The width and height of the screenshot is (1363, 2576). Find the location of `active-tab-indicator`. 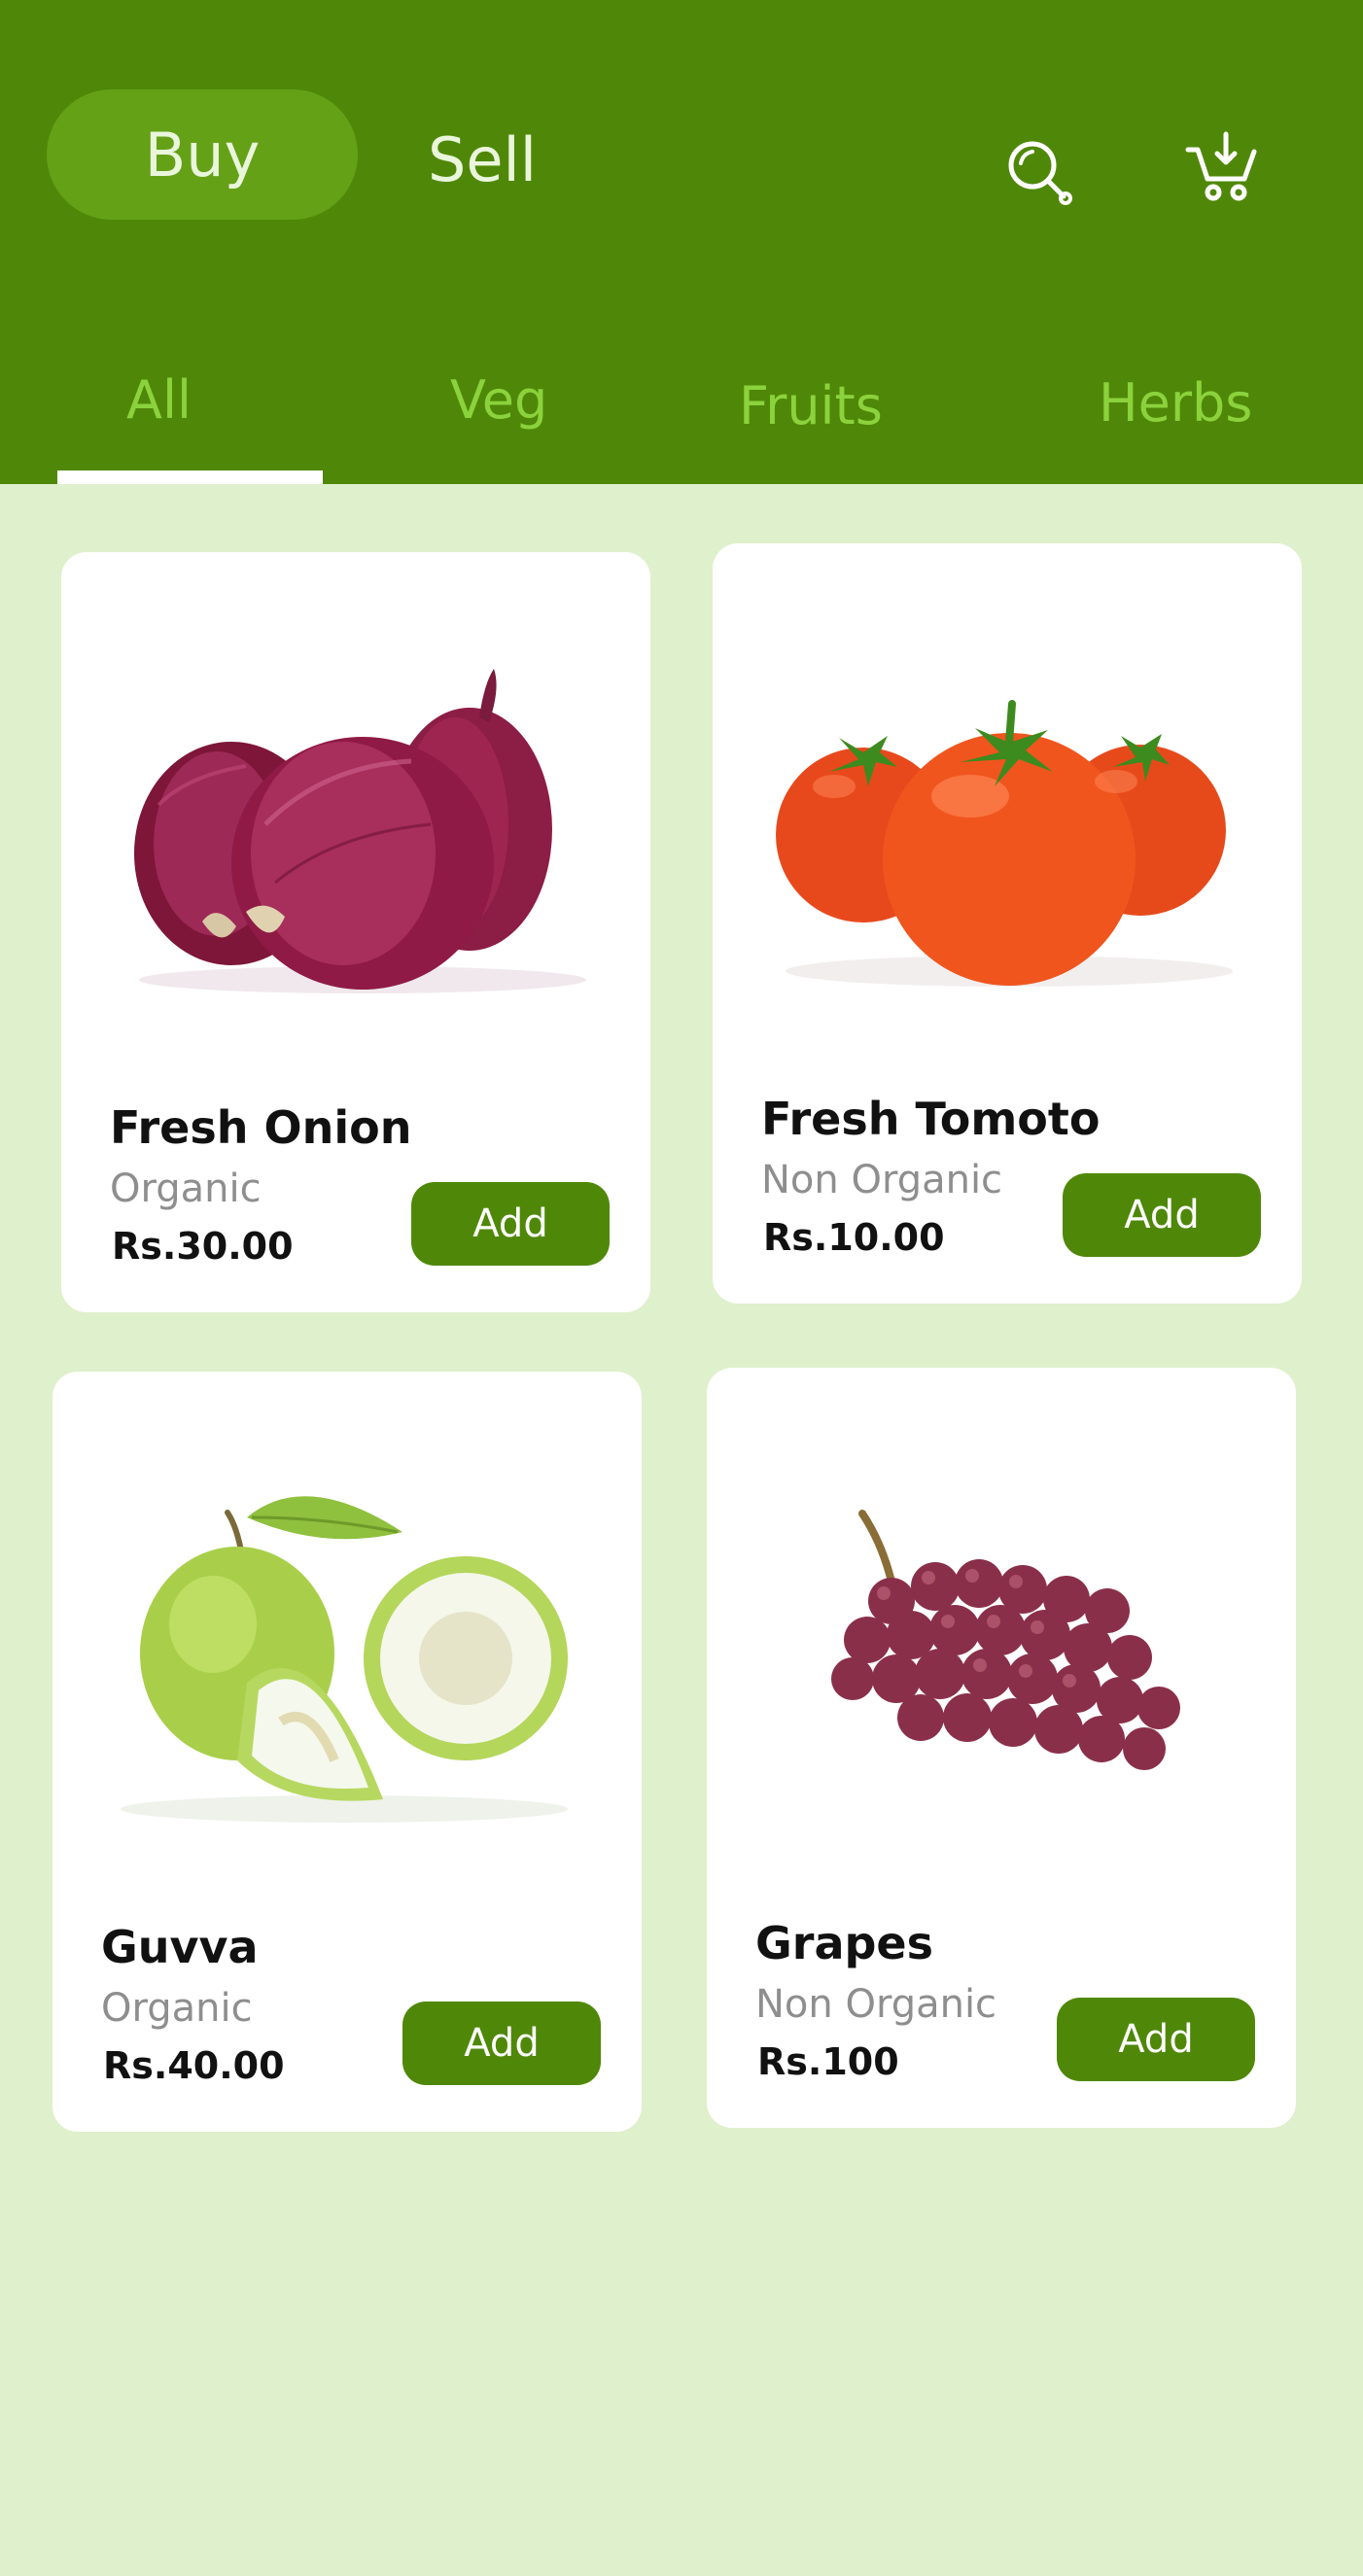

active-tab-indicator is located at coordinates (190, 477).